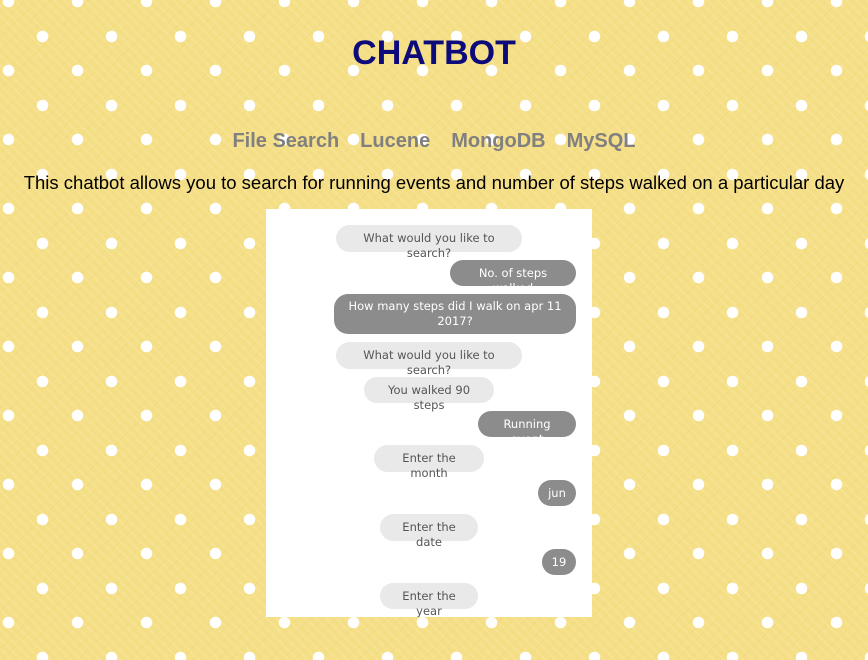 The width and height of the screenshot is (868, 660). Describe the element at coordinates (527, 428) in the screenshot. I see `user-message: Running event` at that location.